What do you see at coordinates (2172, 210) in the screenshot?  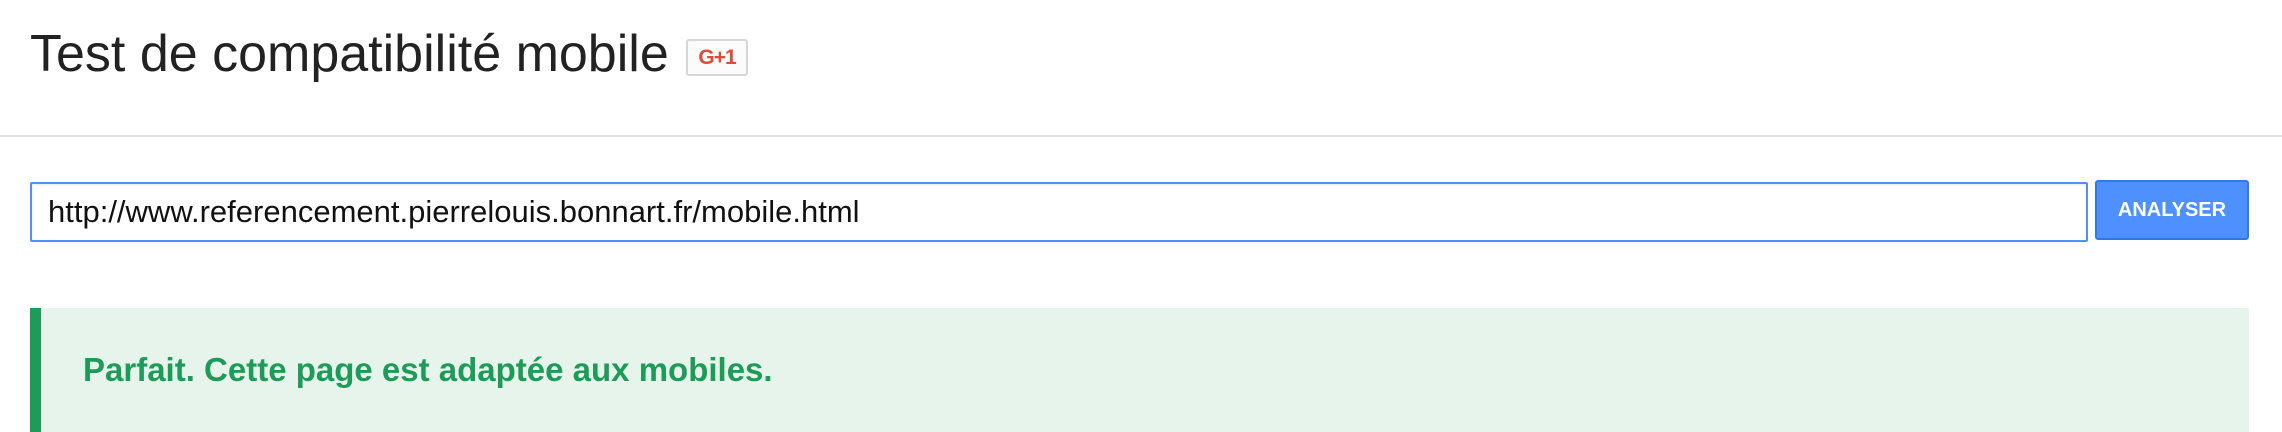 I see `analyse-button: ANALYSER` at bounding box center [2172, 210].